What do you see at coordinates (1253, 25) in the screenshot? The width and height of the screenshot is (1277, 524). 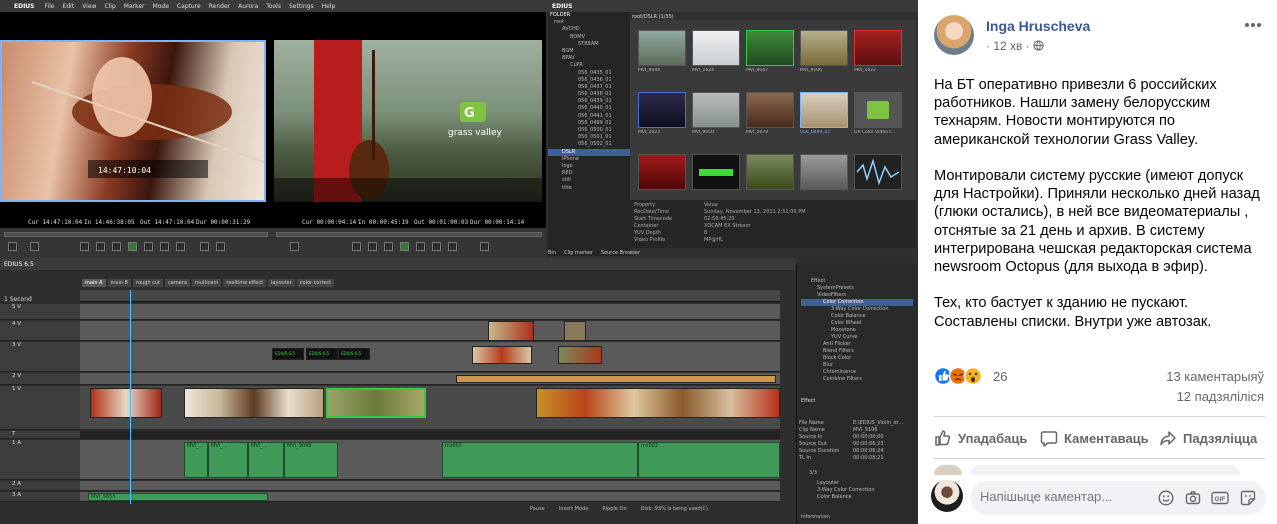 I see `more-options-icon` at bounding box center [1253, 25].